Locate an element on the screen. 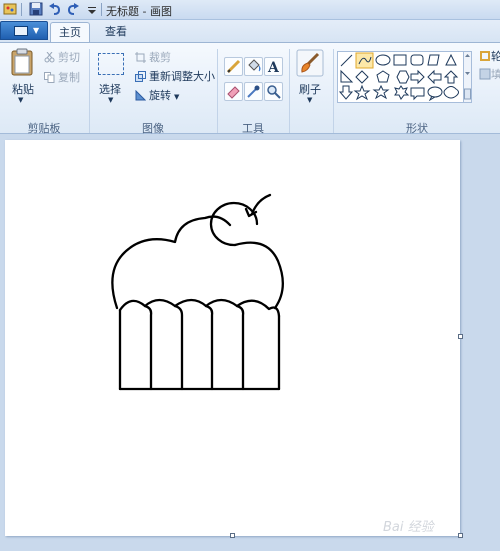 This screenshot has width=500, height=551. cupcake-drawing is located at coordinates (197, 292).